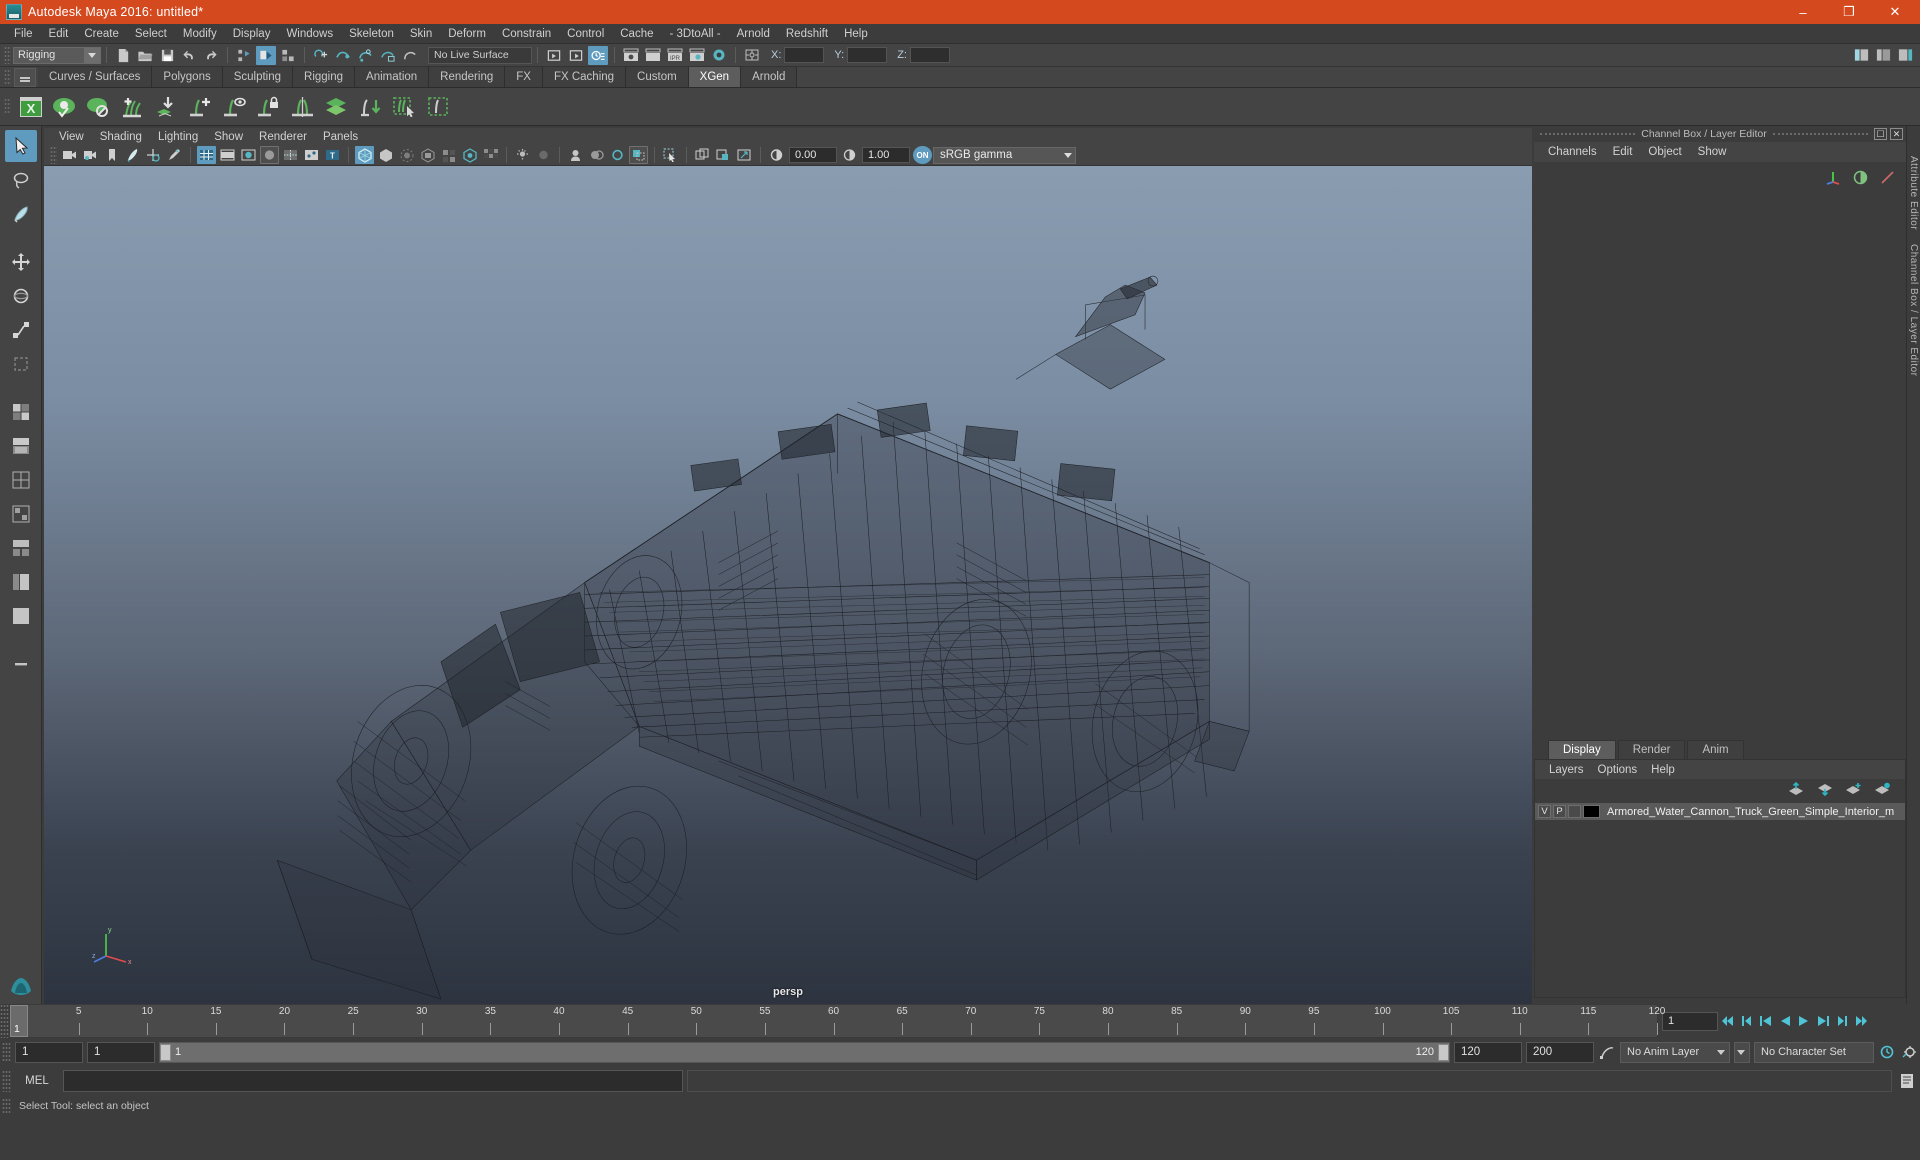 This screenshot has height=1160, width=1920. Describe the element at coordinates (258, 77) in the screenshot. I see `shelf-tab-sculpting: Sculpting` at that location.